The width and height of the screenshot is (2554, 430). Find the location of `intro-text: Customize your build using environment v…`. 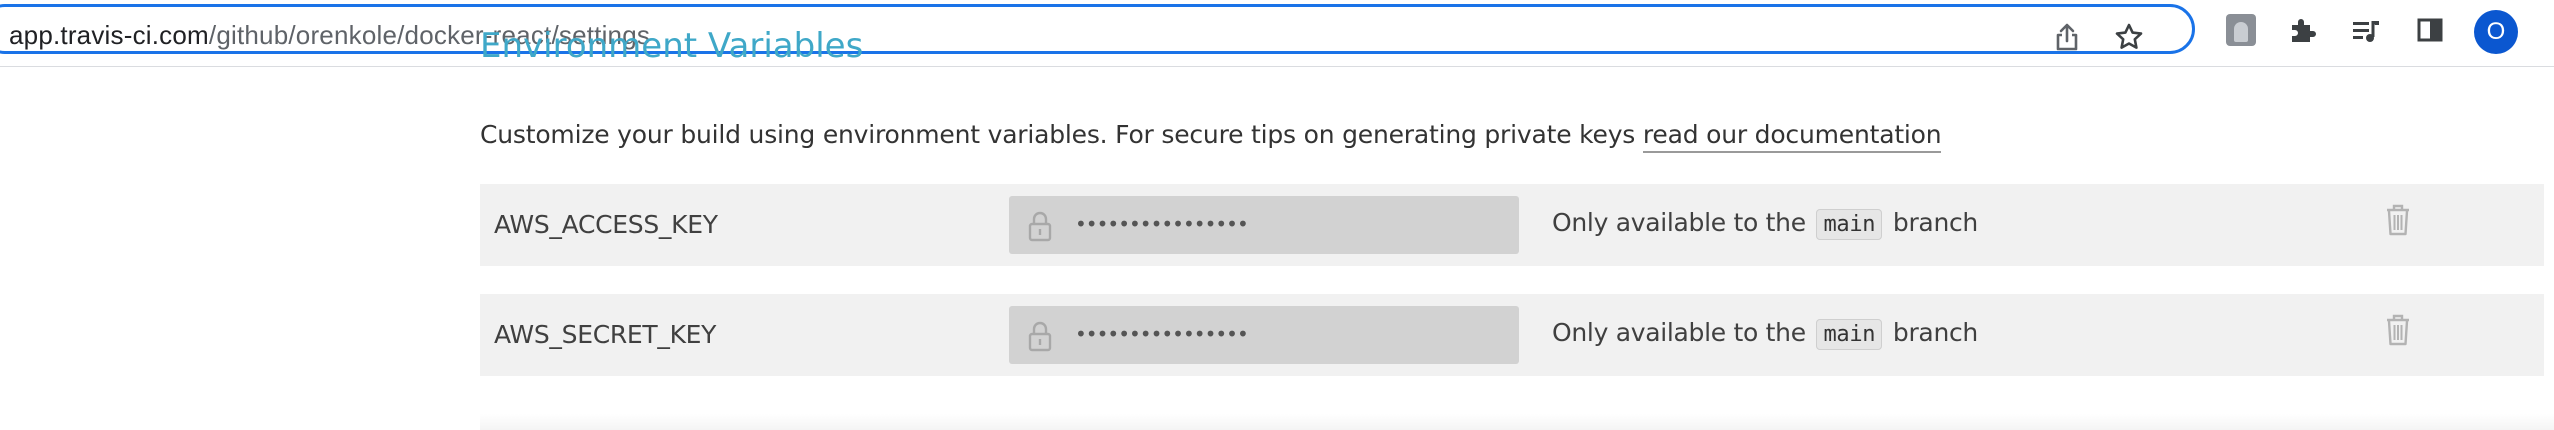

intro-text: Customize your build using environment v… is located at coordinates (1061, 134).